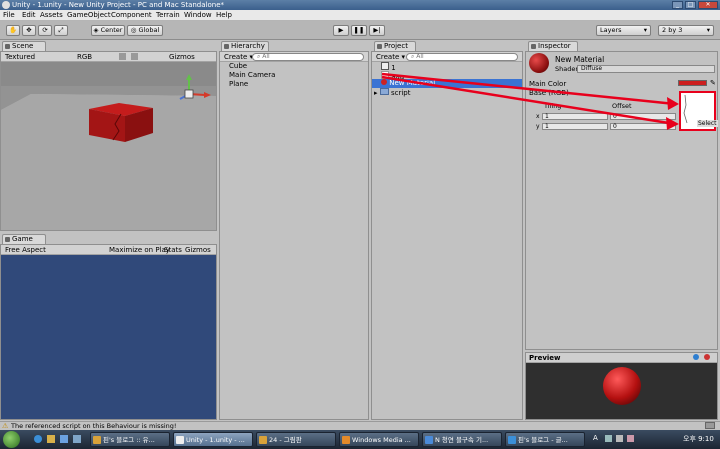 Image resolution: width=720 pixels, height=449 pixels. What do you see at coordinates (698, 439) in the screenshot?
I see `clock: 오후 9:10` at bounding box center [698, 439].